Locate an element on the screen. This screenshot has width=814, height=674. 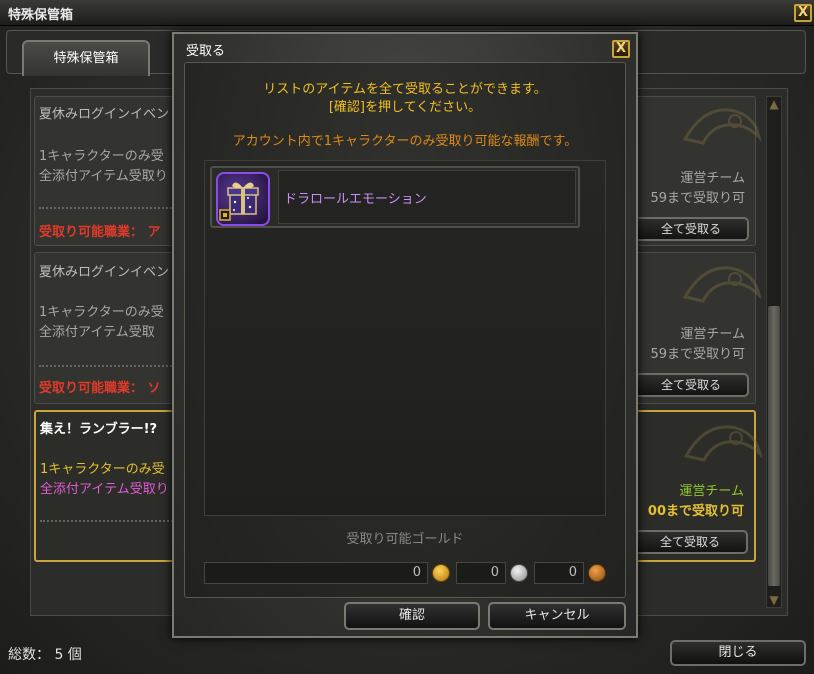
gold-coin-icon is located at coordinates (441, 573).